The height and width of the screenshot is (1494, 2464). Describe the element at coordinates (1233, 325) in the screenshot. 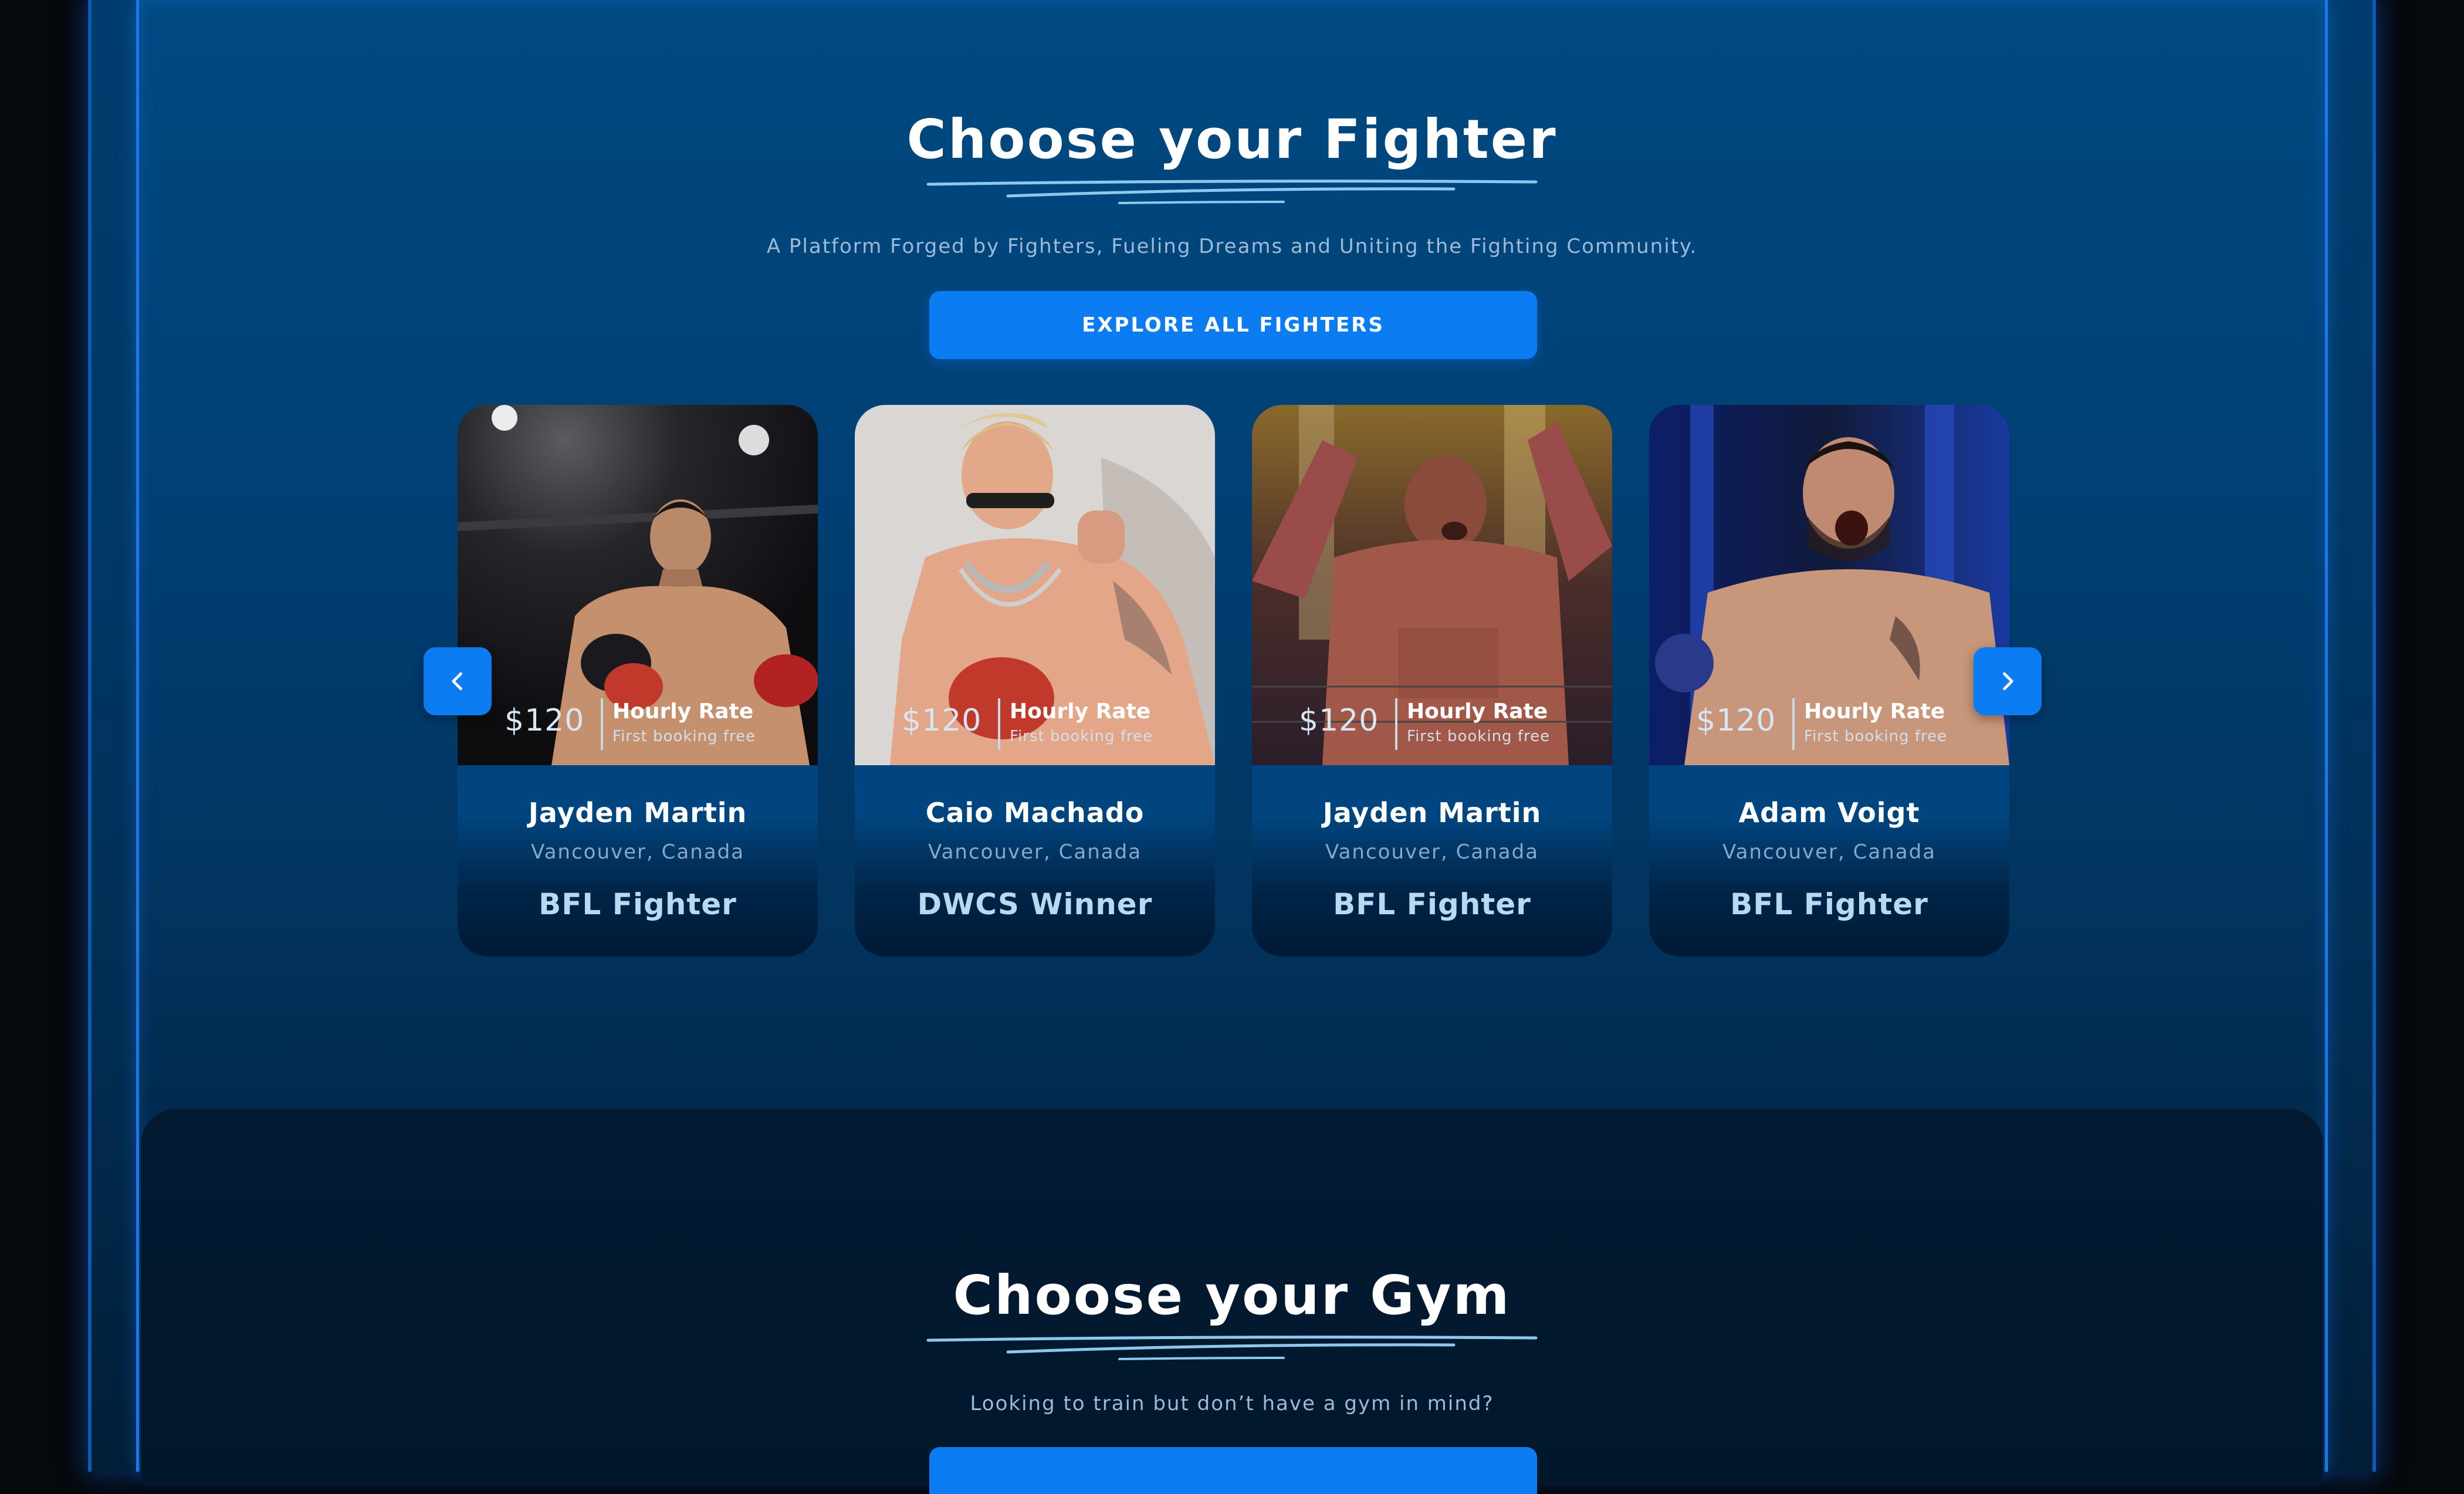

I see `explore-all-fighters-button: EXPLORE ALL FIGHTERS` at that location.